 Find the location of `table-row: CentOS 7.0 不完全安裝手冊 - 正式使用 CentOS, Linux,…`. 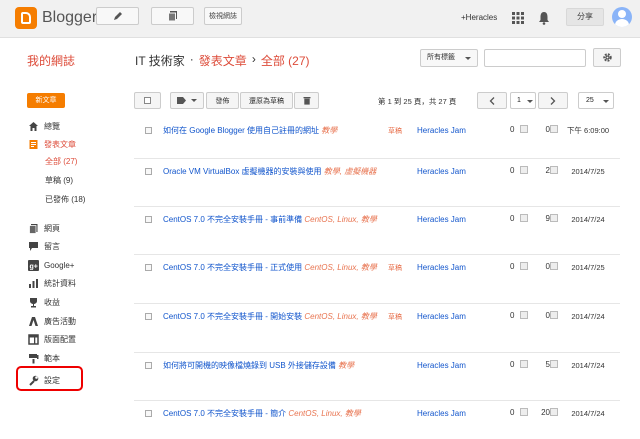

table-row: CentOS 7.0 不完全安裝手冊 - 正式使用 CentOS, Linux,… is located at coordinates (377, 279).